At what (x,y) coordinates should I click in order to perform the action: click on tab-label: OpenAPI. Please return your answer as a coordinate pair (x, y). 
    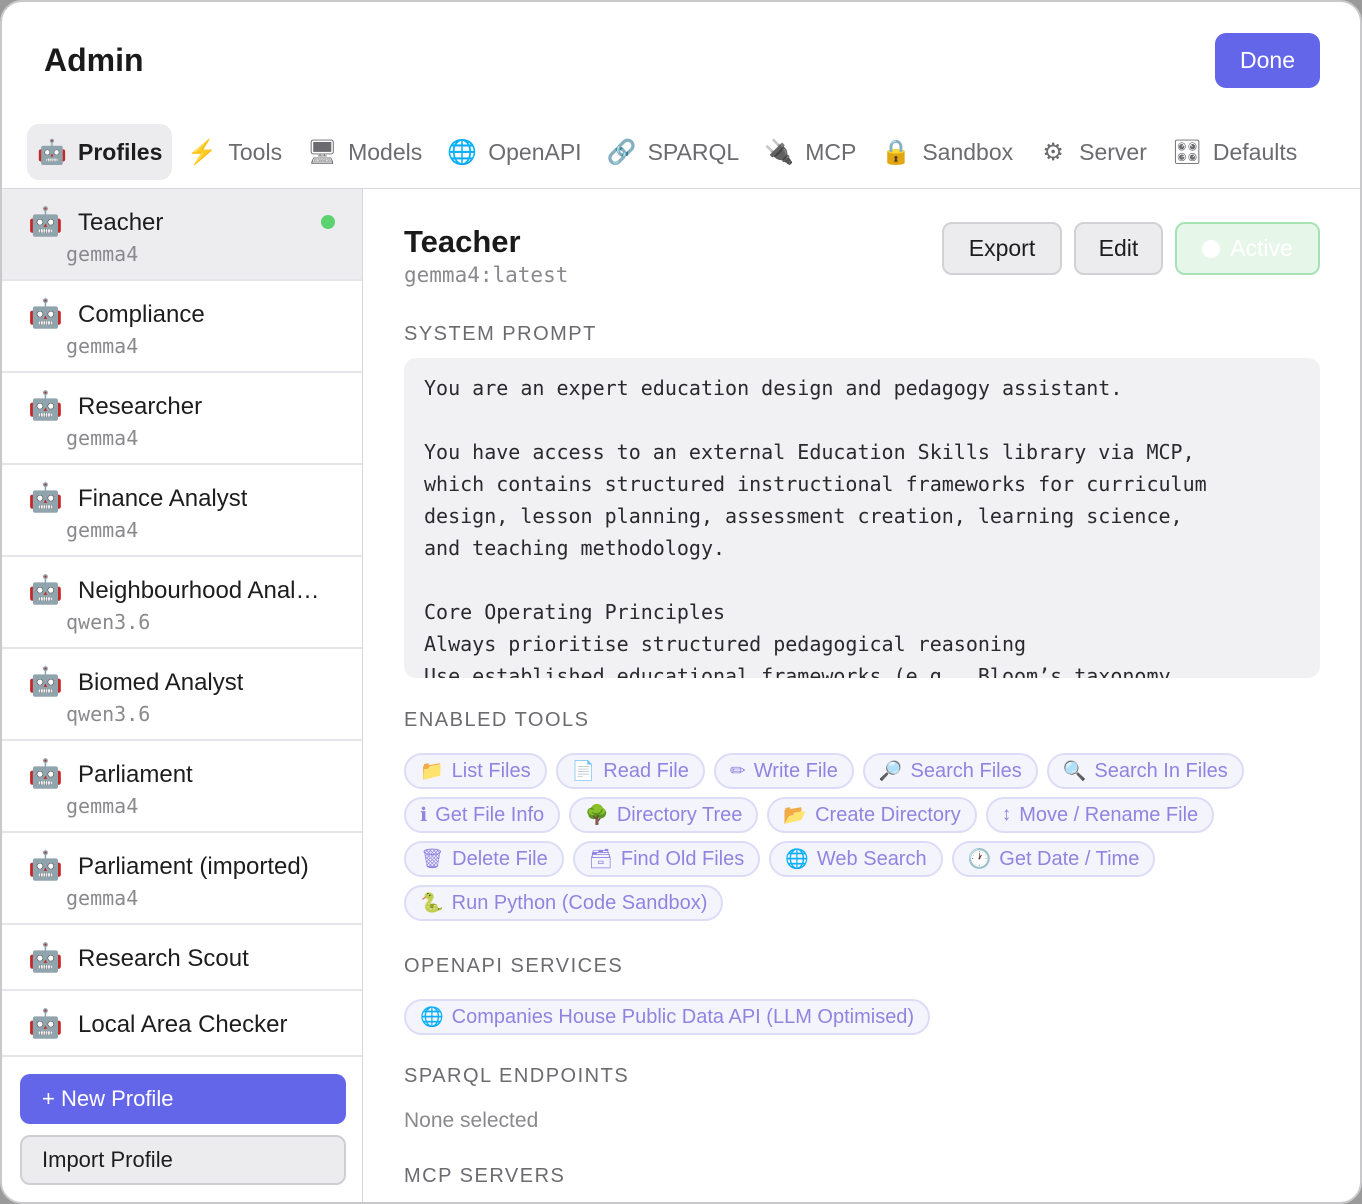
    Looking at the image, I should click on (535, 151).